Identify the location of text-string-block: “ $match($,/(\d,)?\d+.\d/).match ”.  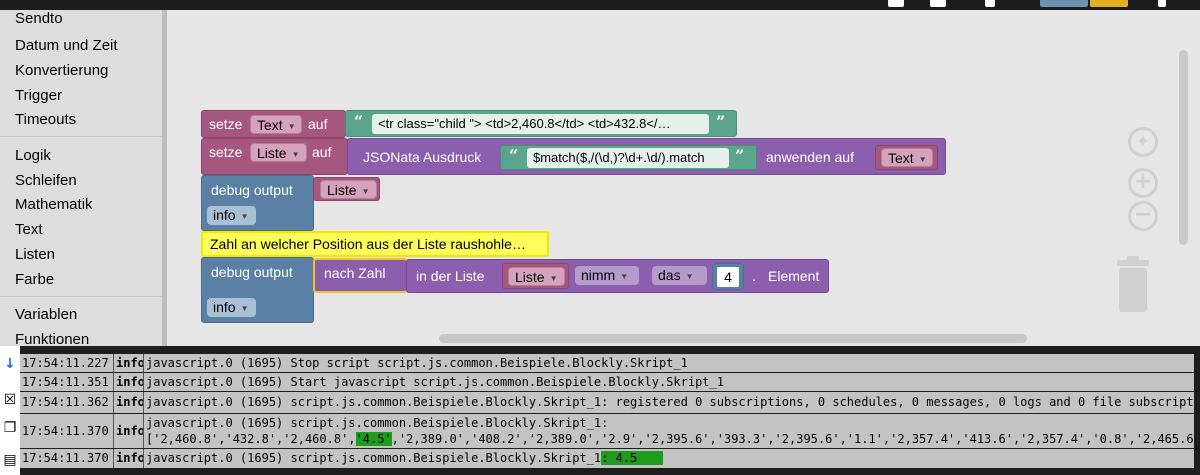
(628, 157).